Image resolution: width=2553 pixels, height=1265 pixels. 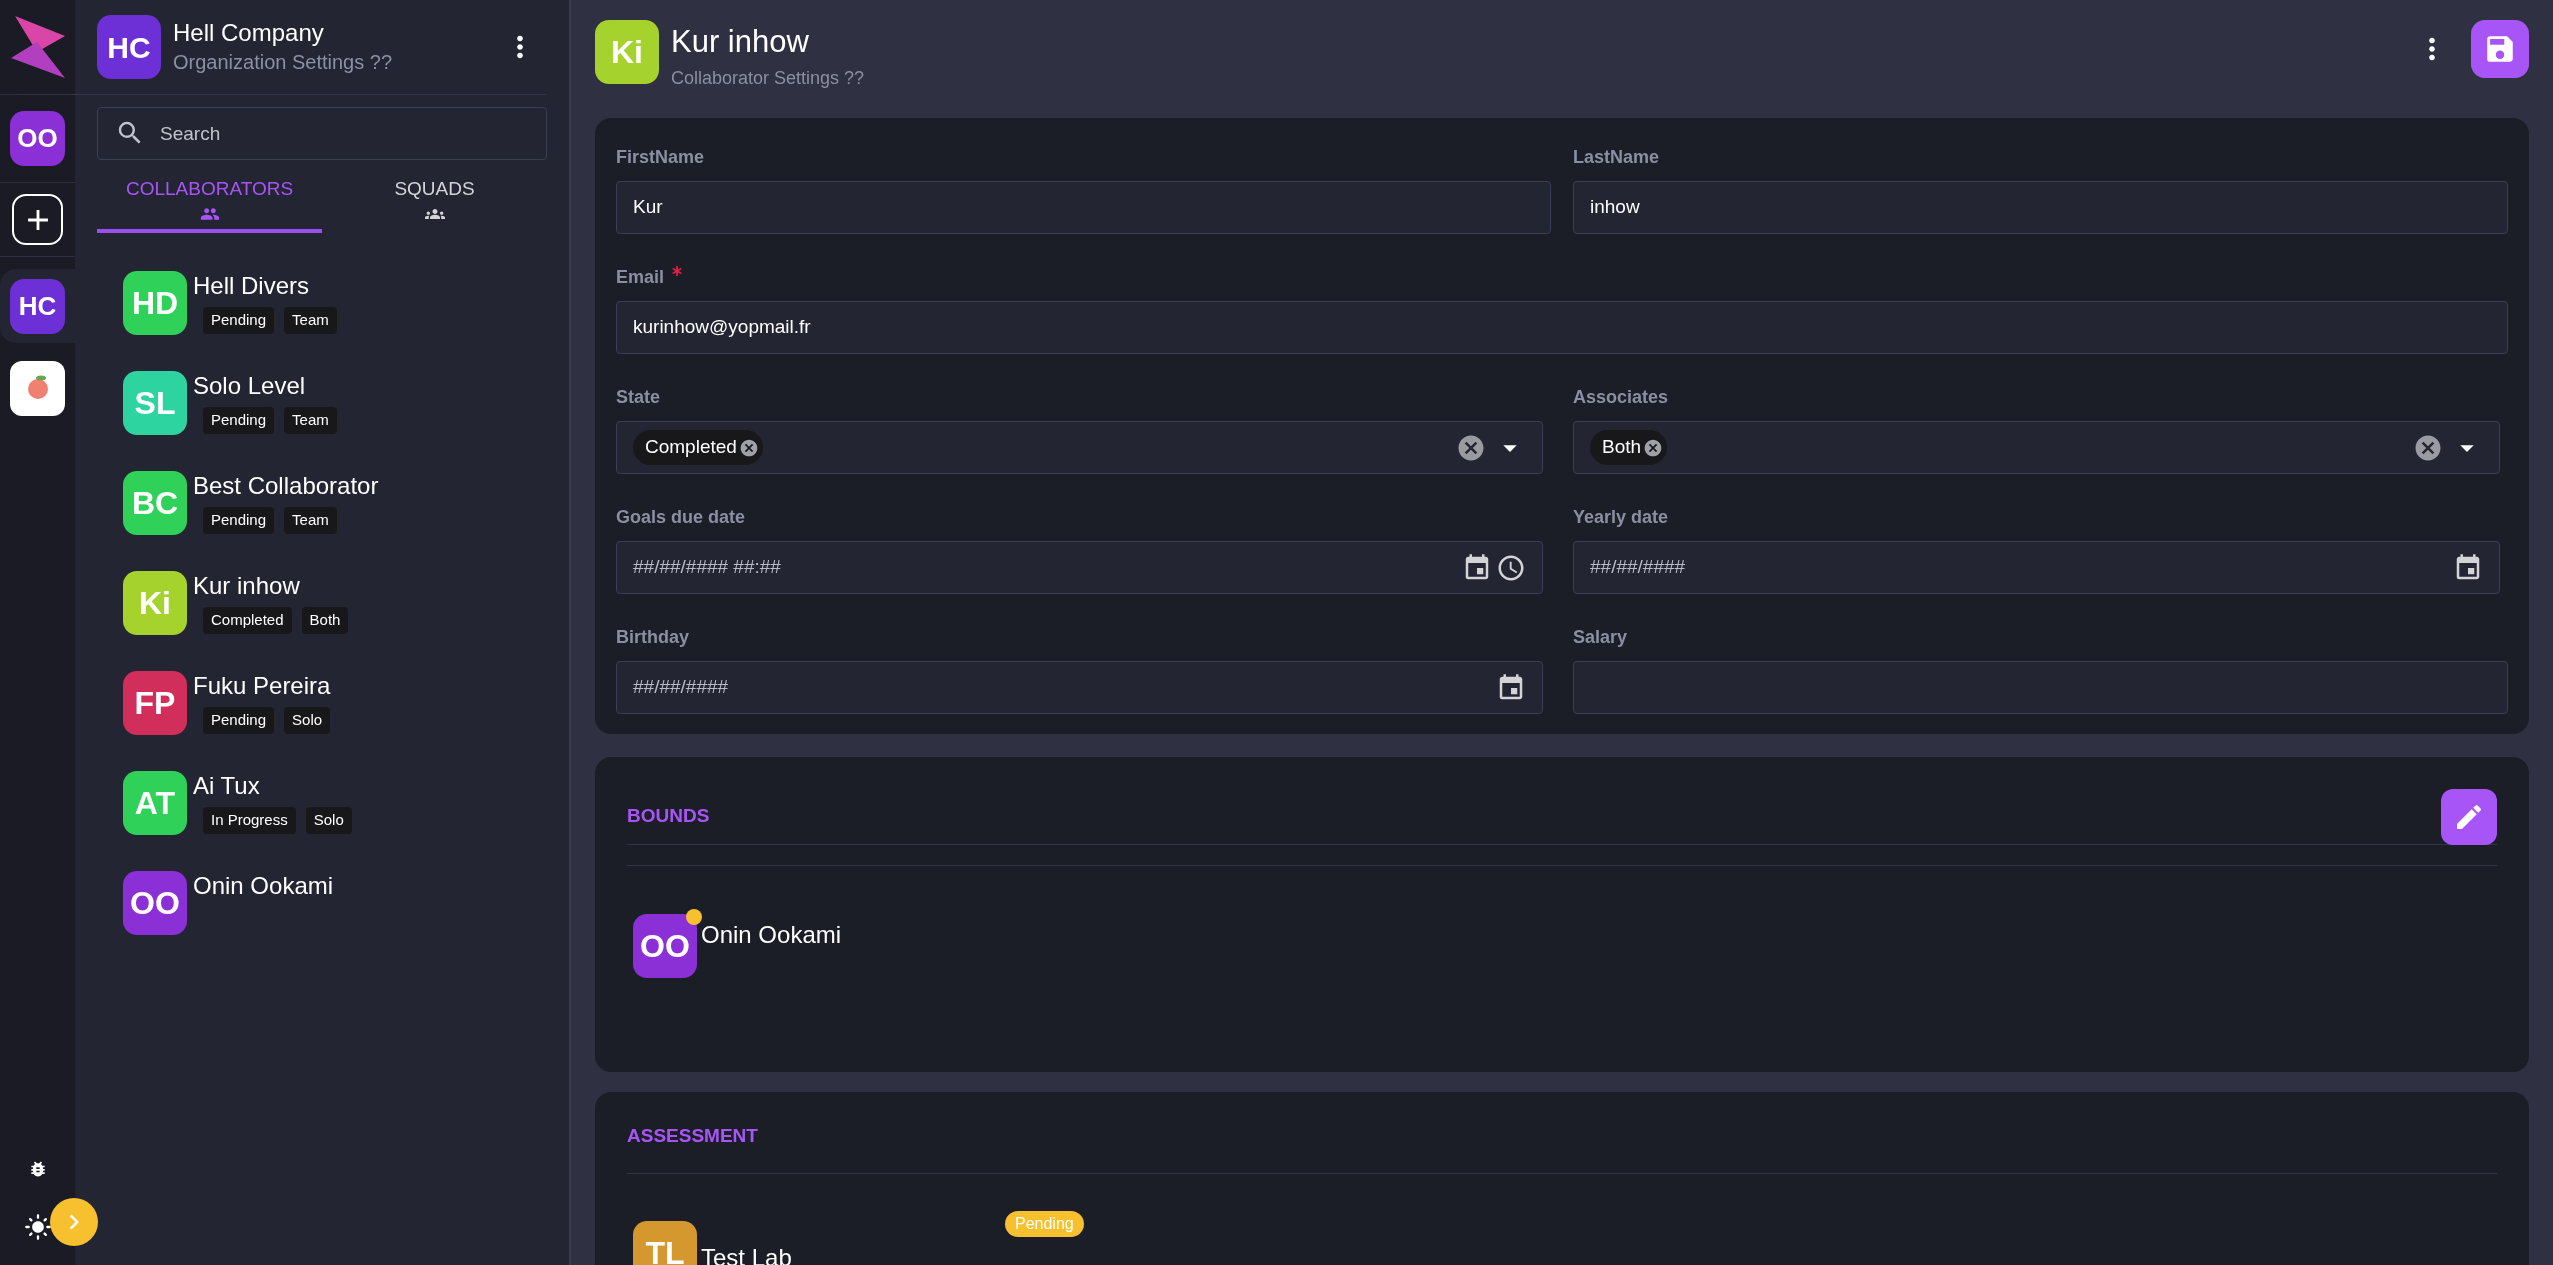 I want to click on chip-label: Completed, so click(x=691, y=447).